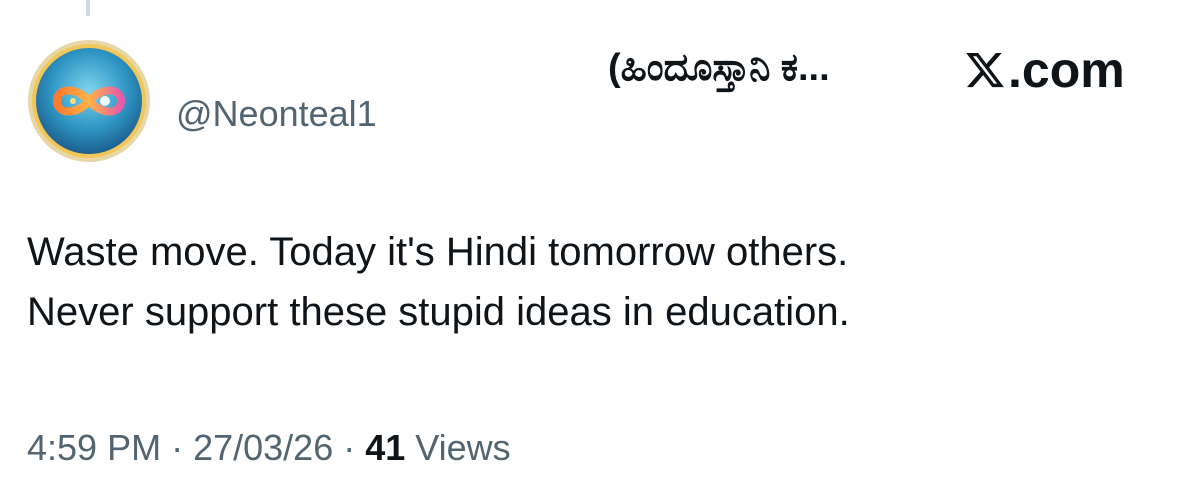  What do you see at coordinates (458, 447) in the screenshot?
I see `views-label: Views` at bounding box center [458, 447].